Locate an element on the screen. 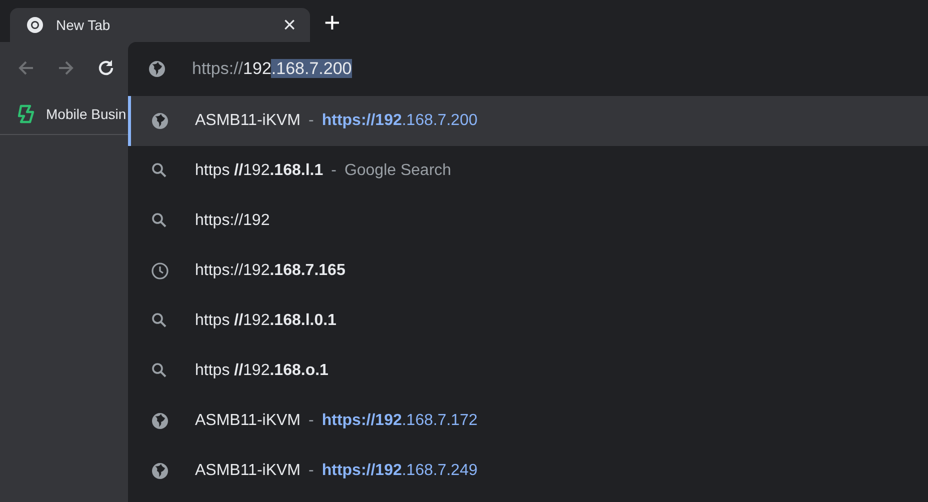 The height and width of the screenshot is (502, 928). address-field: https://192.168.7.200 is located at coordinates (272, 69).